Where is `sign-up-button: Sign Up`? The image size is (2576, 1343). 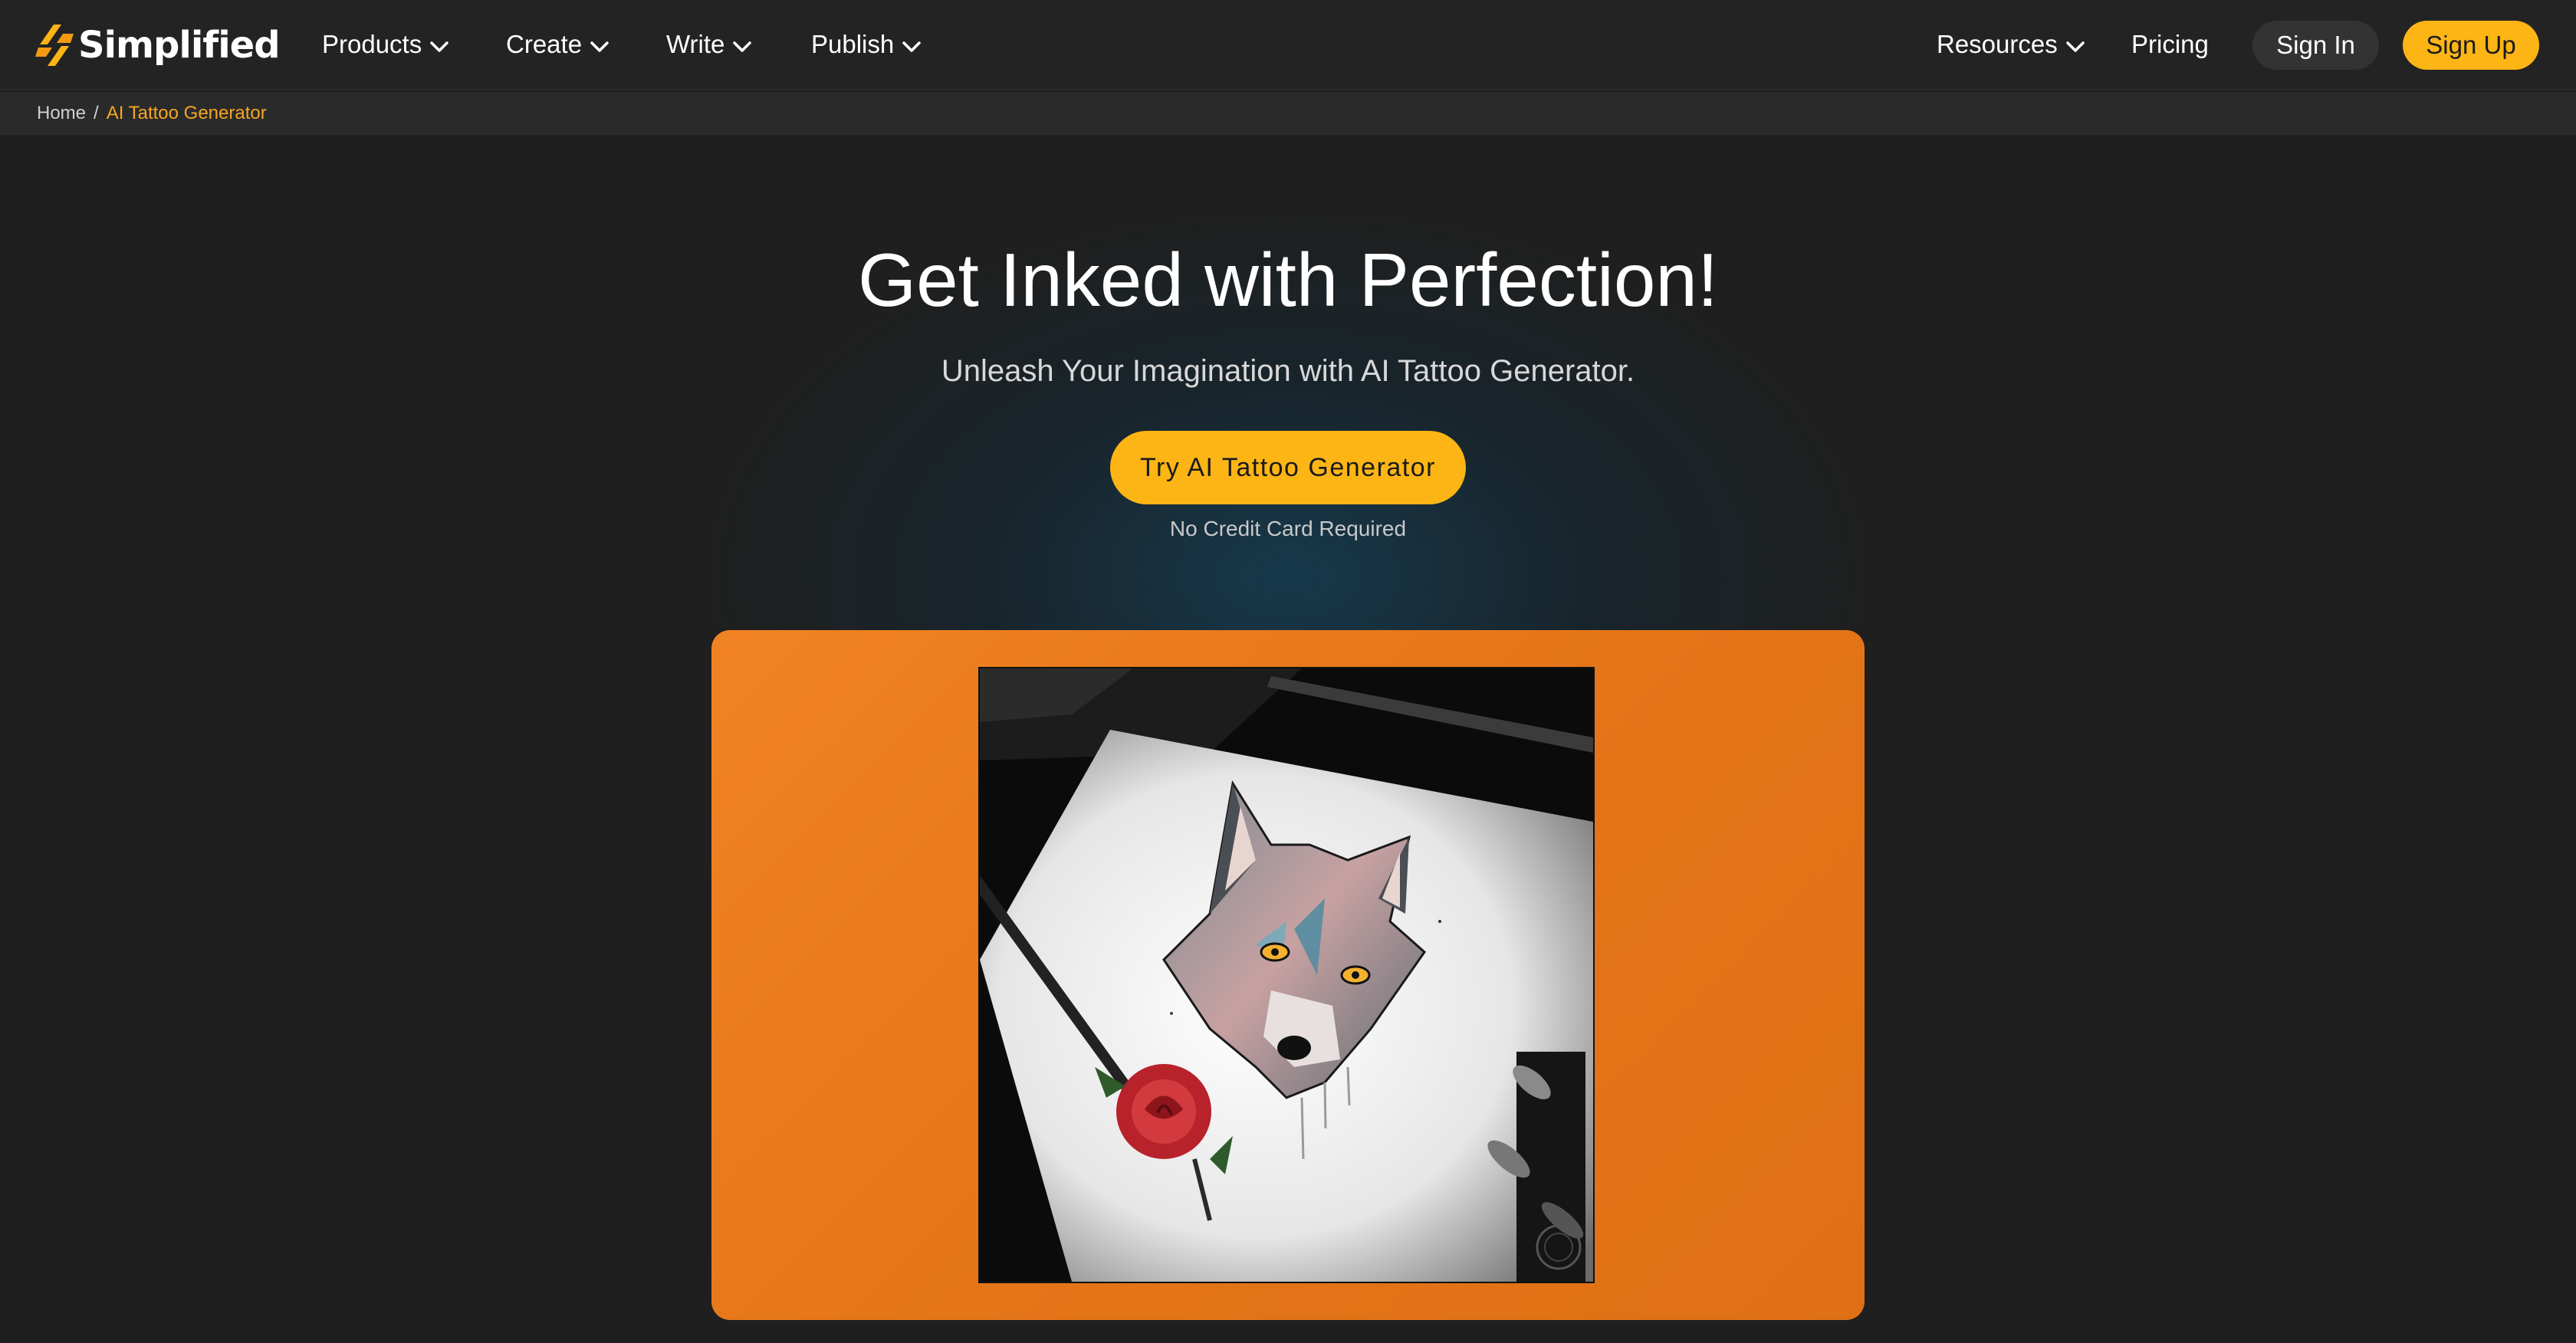 sign-up-button: Sign Up is located at coordinates (2471, 46).